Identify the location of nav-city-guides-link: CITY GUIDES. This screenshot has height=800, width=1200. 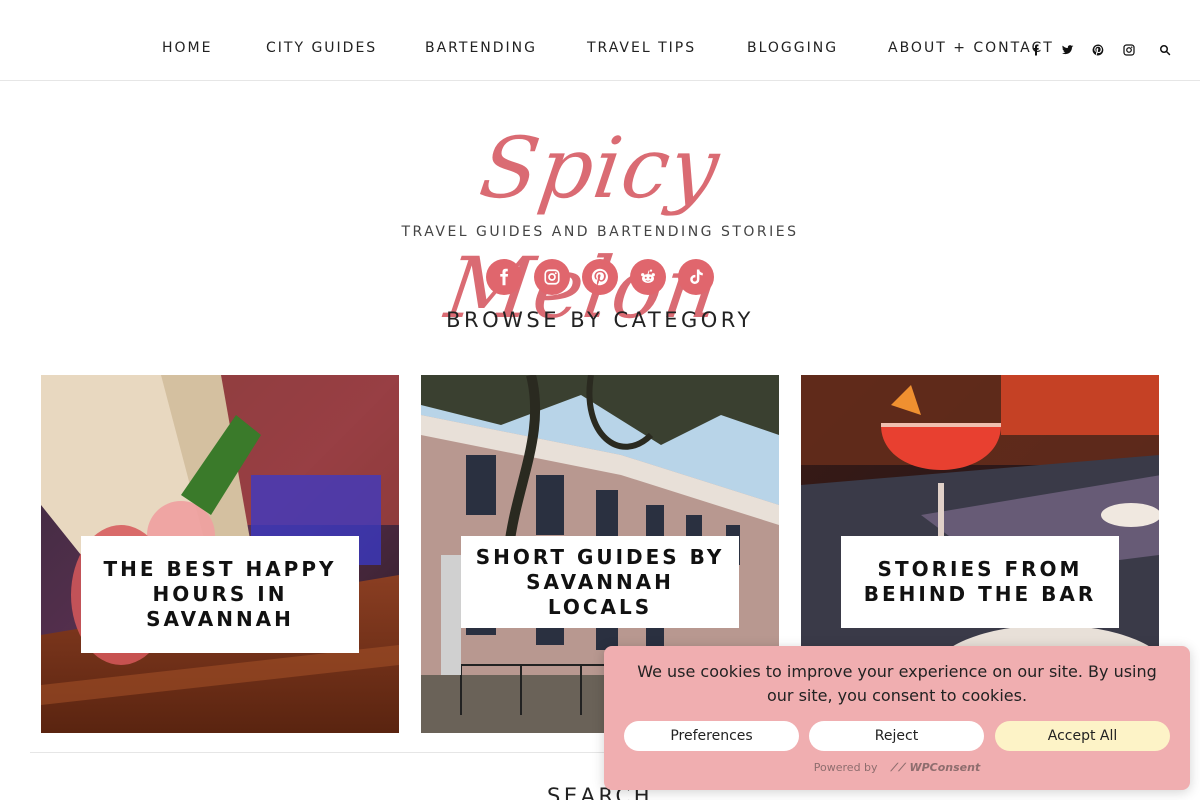
(321, 48).